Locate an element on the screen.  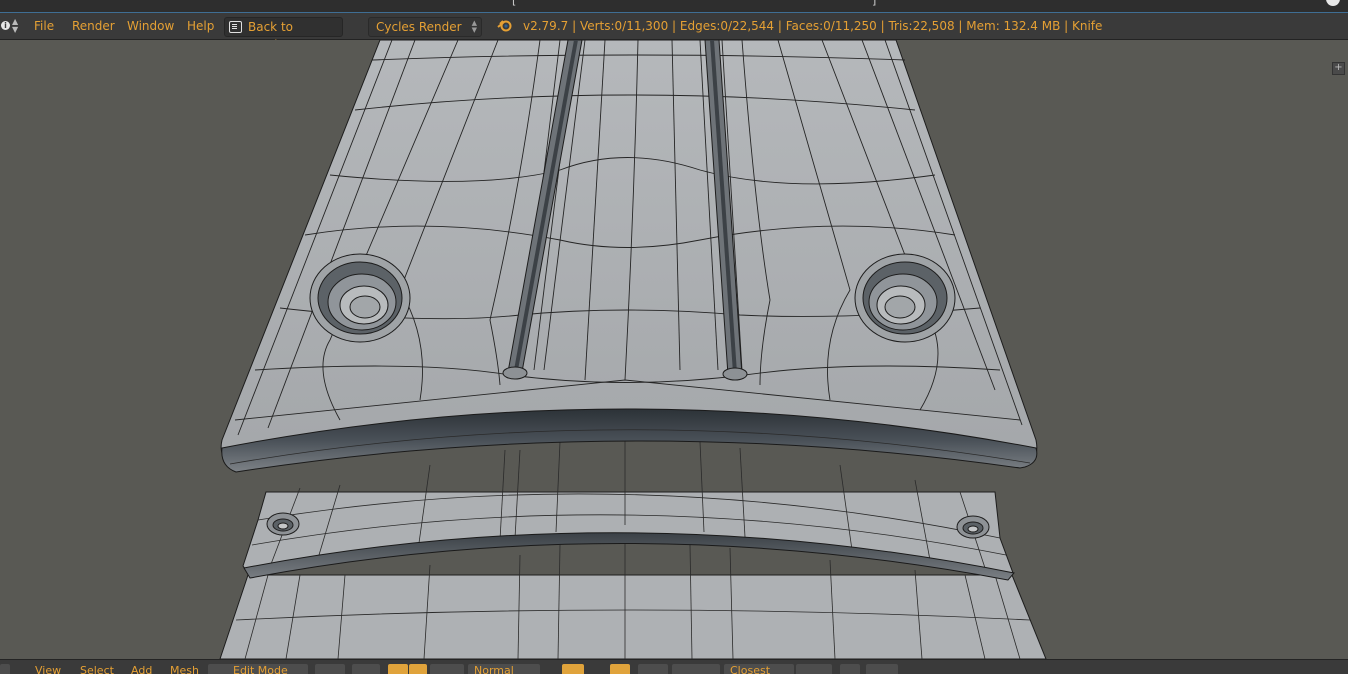
orientation-label: Normal is located at coordinates (494, 669).